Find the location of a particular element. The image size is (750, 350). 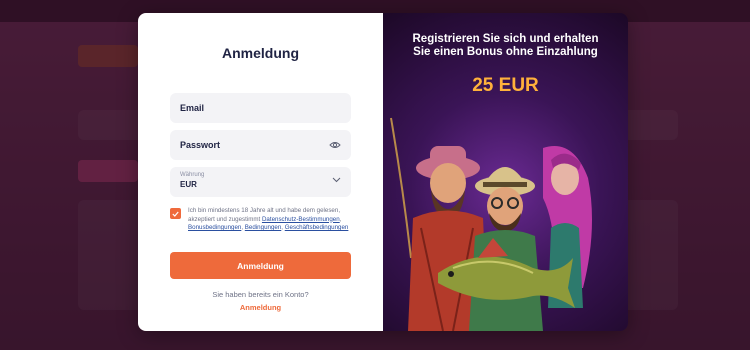

have-account-text: Sie haben bereits ein Konto? is located at coordinates (260, 294).